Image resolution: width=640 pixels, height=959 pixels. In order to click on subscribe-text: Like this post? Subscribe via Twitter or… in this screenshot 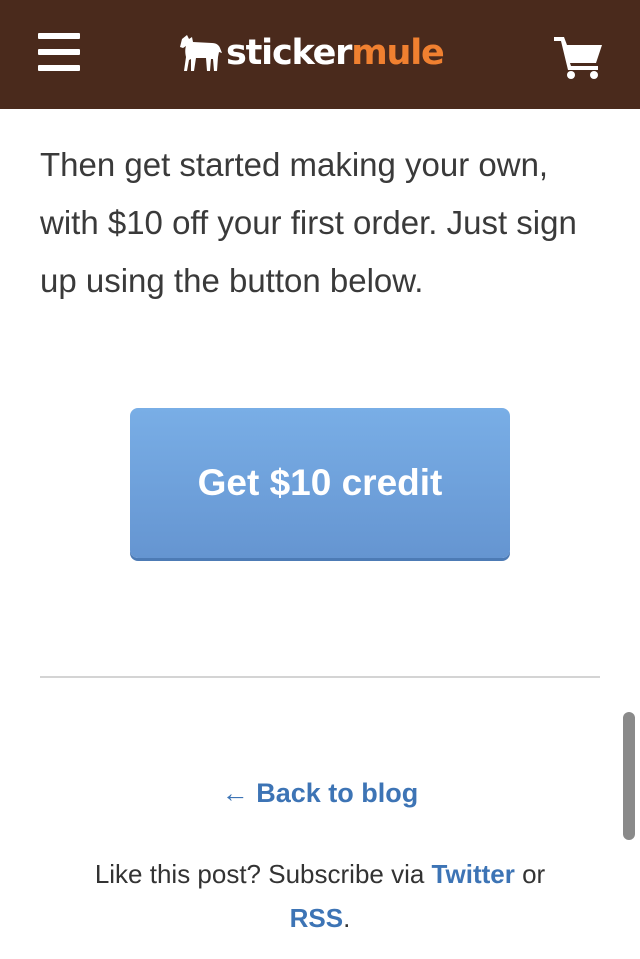, I will do `click(320, 896)`.